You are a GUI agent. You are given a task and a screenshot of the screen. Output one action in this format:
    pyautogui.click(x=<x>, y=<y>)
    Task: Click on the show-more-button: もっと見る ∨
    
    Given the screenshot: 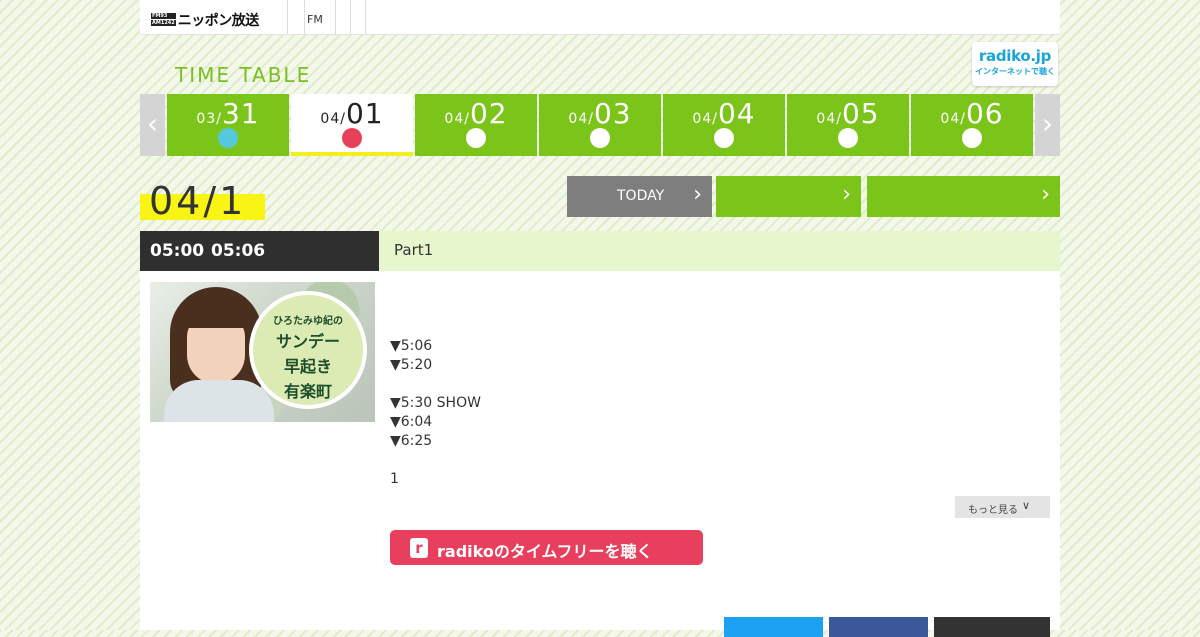 What is the action you would take?
    pyautogui.click(x=1002, y=507)
    